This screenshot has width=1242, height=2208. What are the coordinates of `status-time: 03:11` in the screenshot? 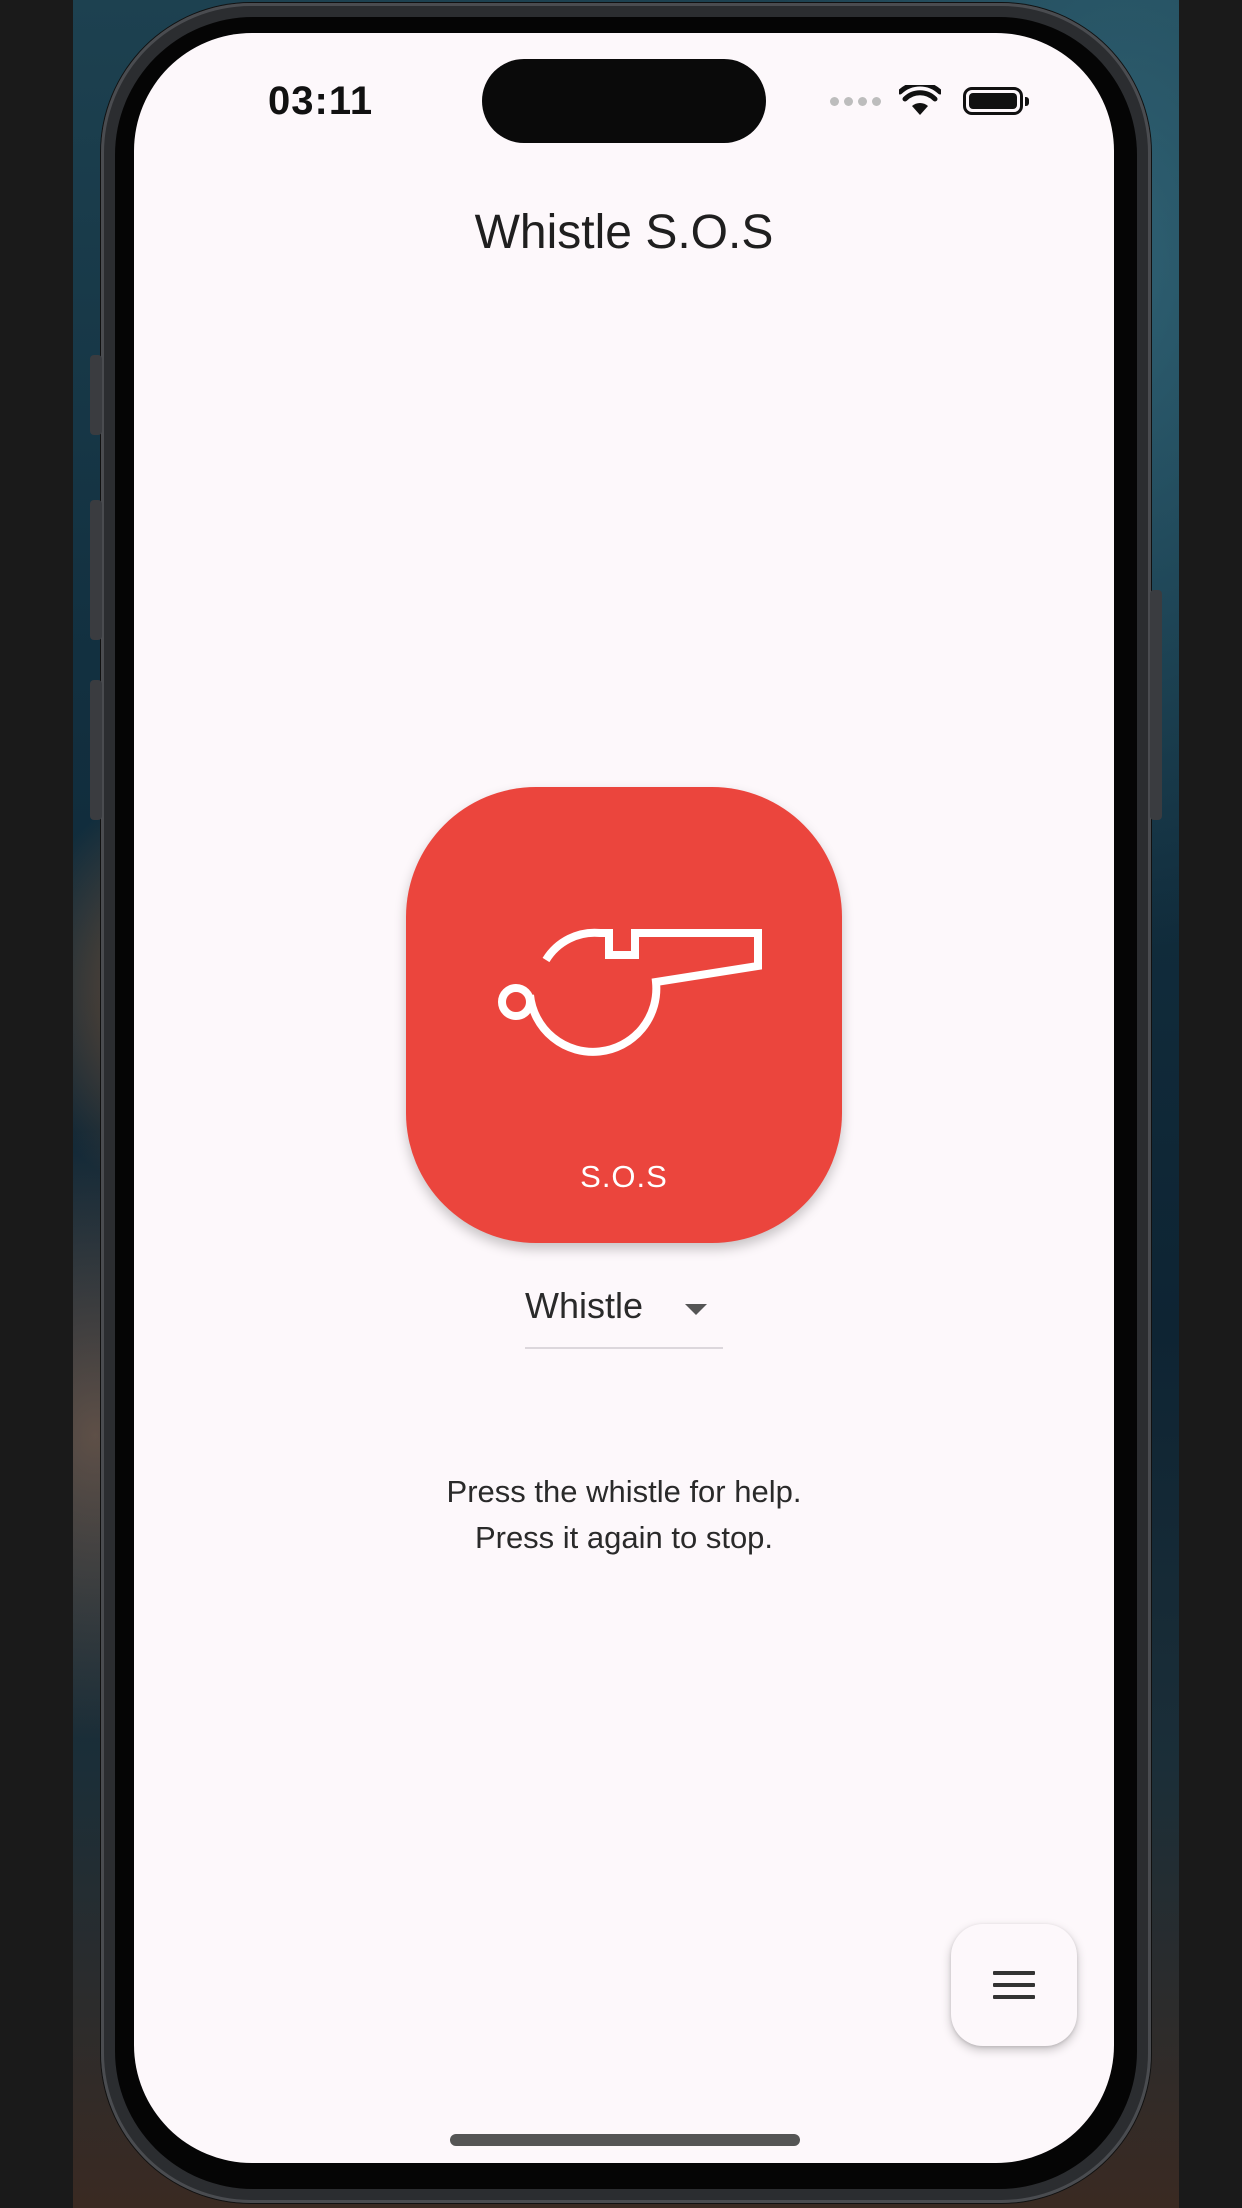 It's located at (321, 101).